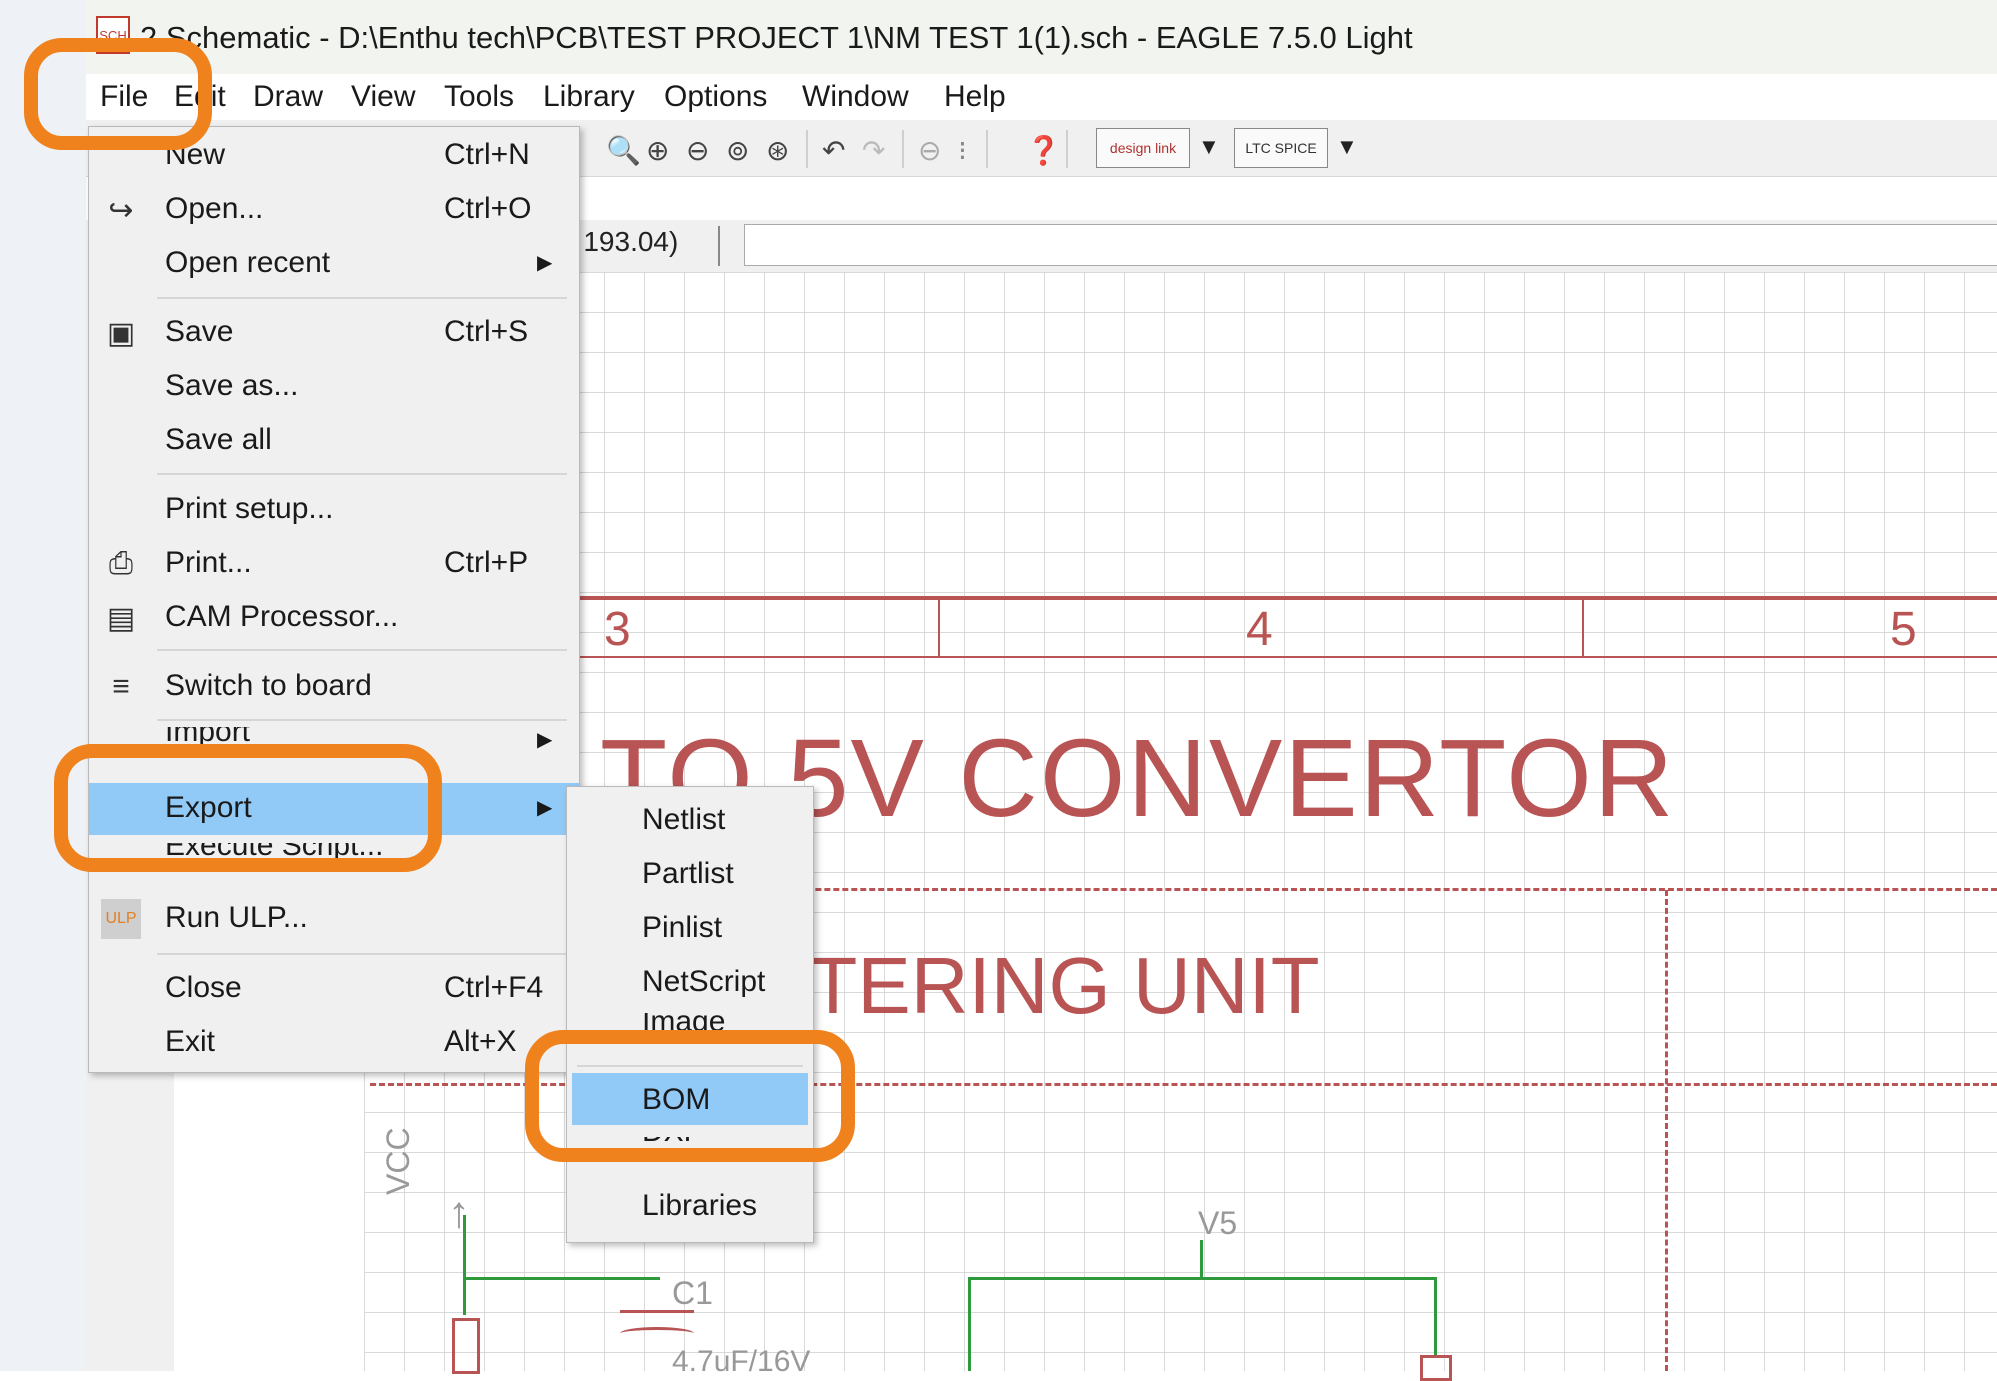 This screenshot has width=1997, height=1381. Describe the element at coordinates (1281, 148) in the screenshot. I see `ltspice-button: LTC SPICE` at that location.